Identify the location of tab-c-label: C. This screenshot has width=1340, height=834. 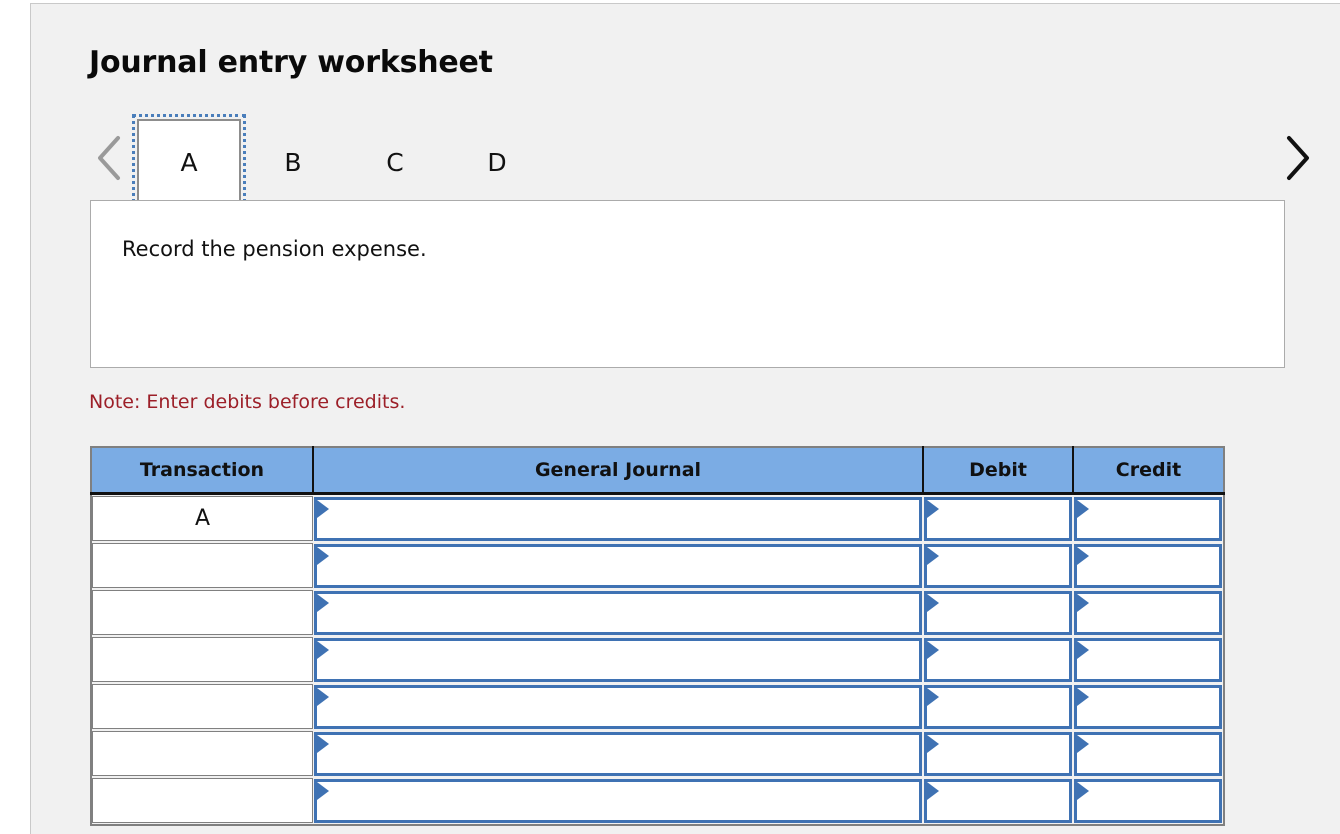
(395, 162).